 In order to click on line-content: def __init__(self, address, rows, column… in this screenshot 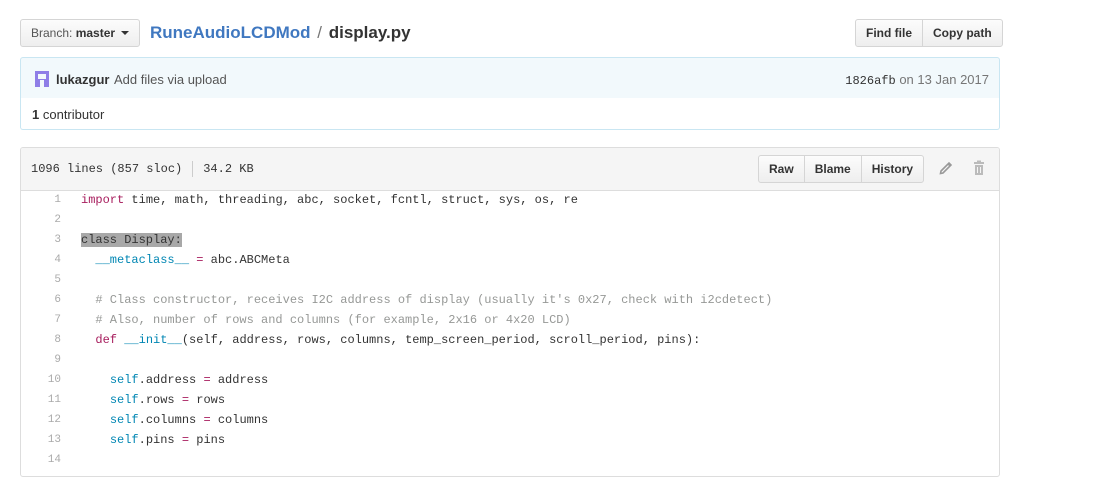, I will do `click(398, 340)`.